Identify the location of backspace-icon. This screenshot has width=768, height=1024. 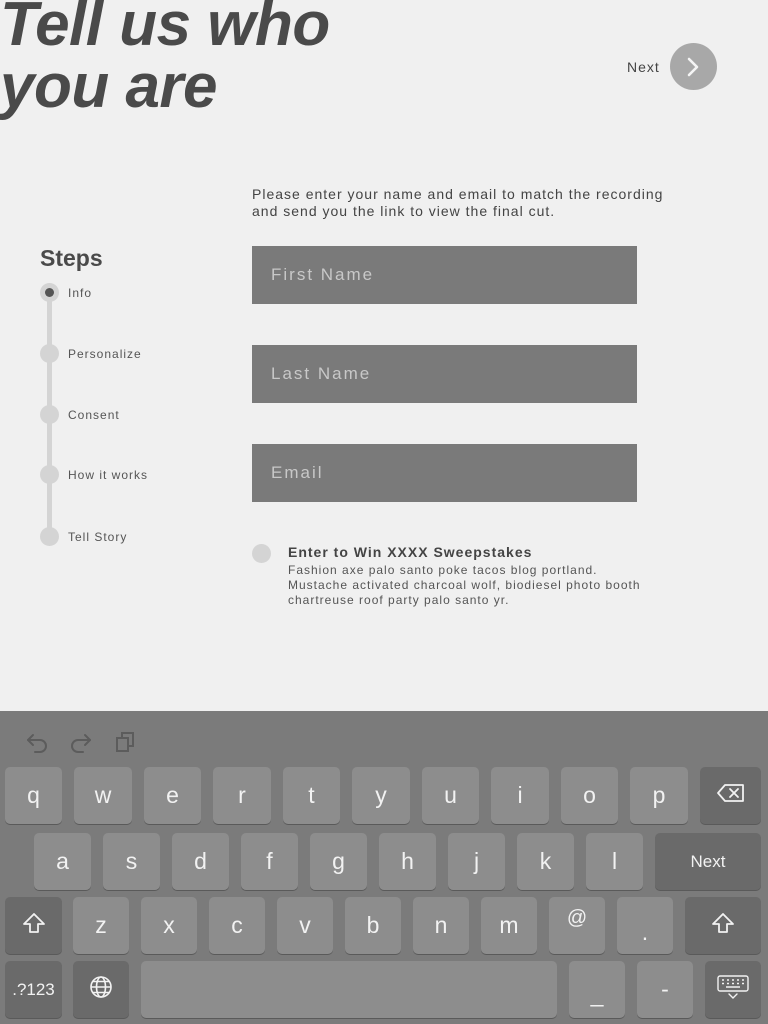
(731, 795).